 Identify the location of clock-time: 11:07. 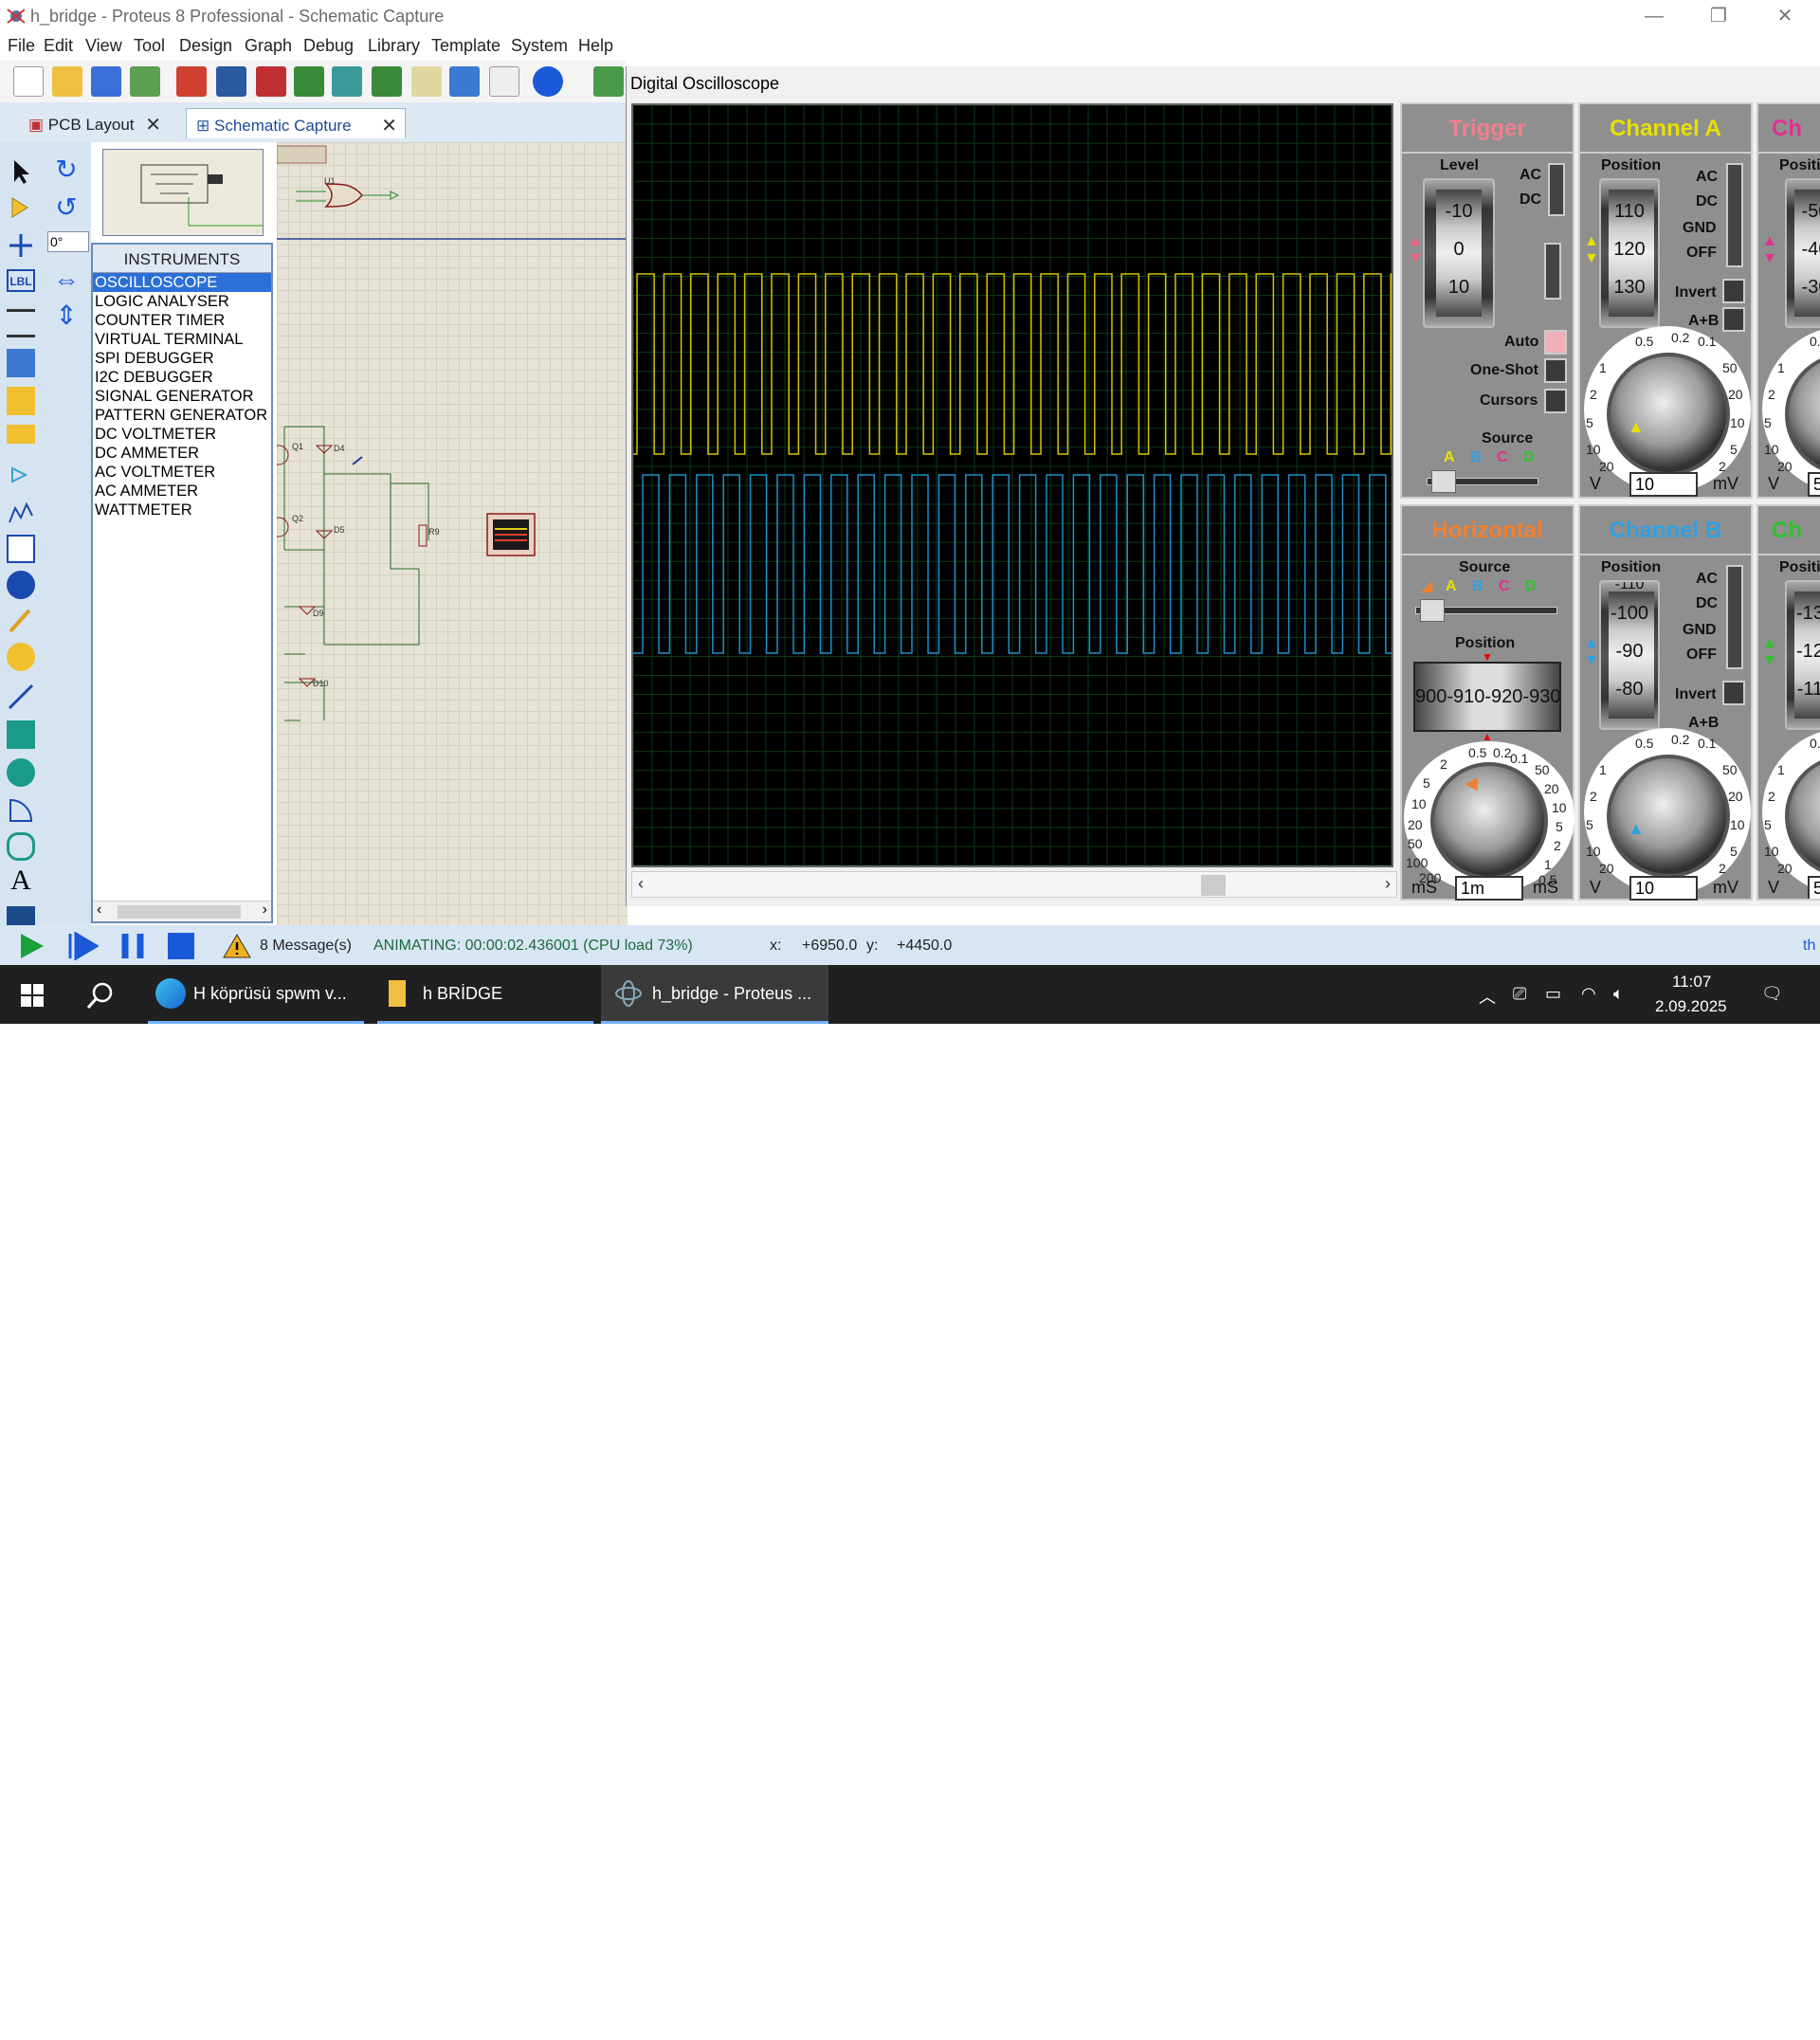
(1691, 983).